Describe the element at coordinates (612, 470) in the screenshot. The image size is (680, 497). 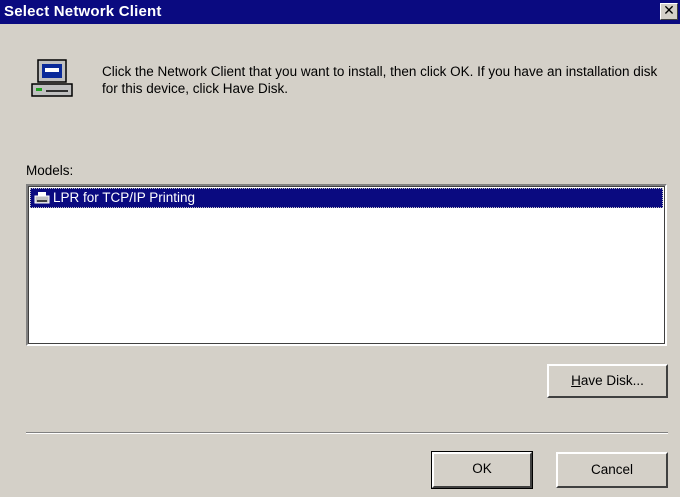
I see `cancel-button: Cancel` at that location.